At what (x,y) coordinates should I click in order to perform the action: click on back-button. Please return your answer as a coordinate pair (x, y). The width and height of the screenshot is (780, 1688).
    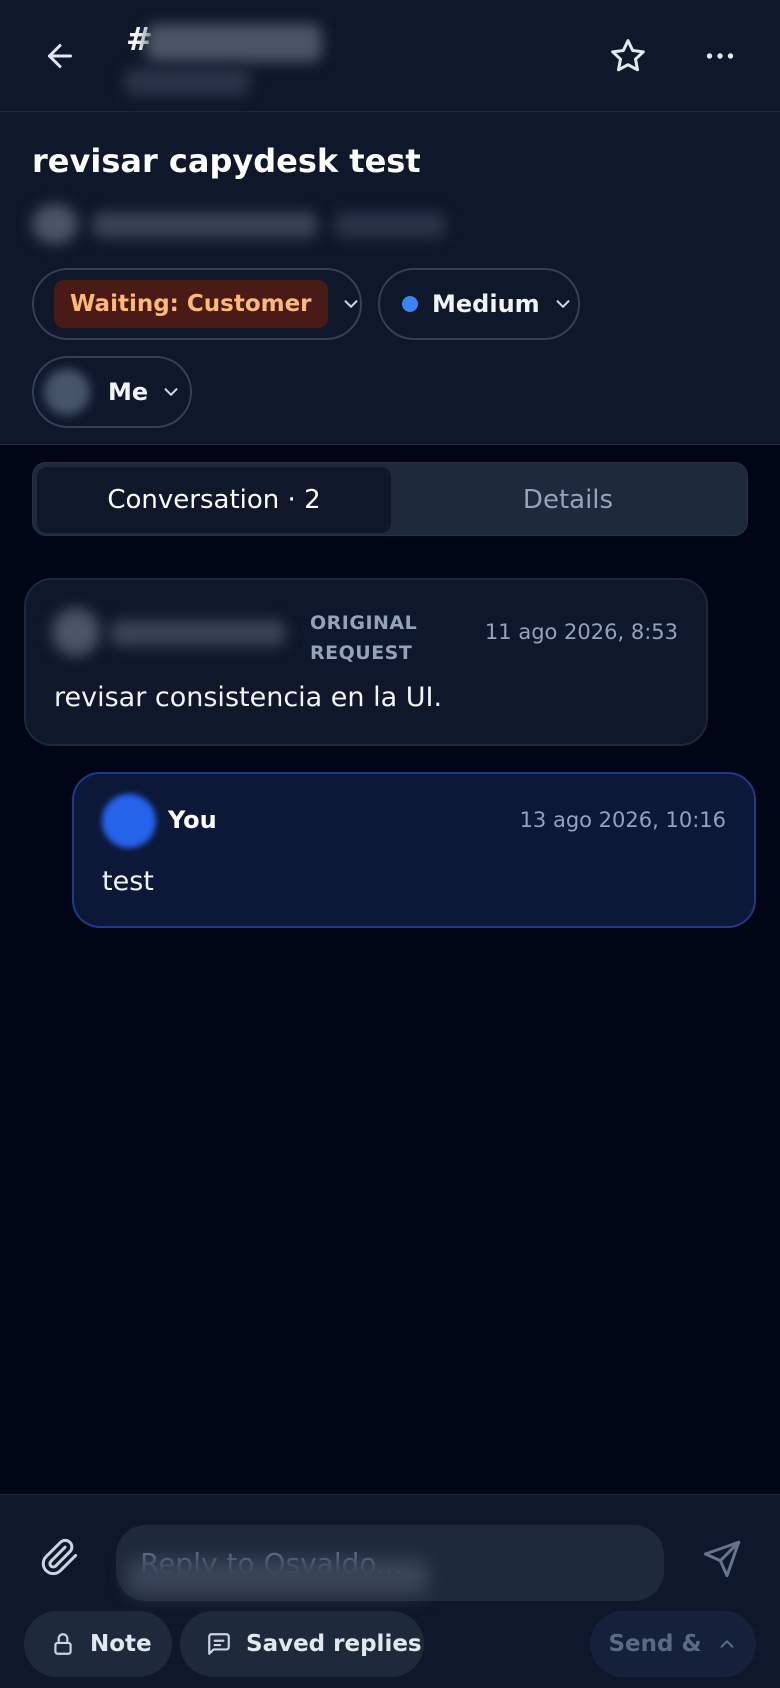
    Looking at the image, I should click on (60, 56).